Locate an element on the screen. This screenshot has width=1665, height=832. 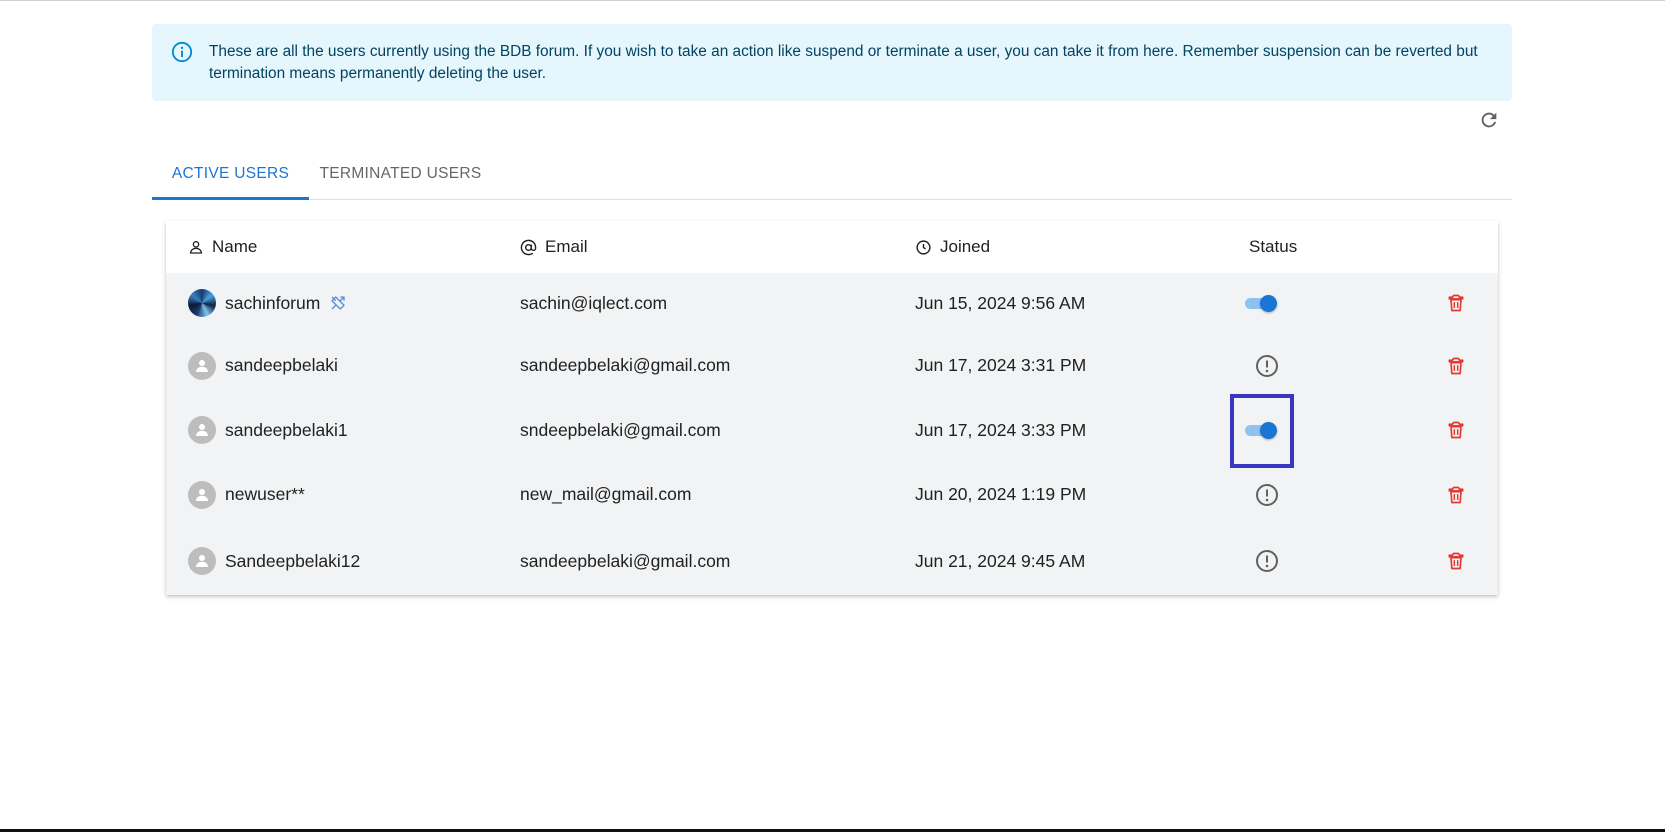
tab-label: ACTIVE USERS is located at coordinates (230, 173).